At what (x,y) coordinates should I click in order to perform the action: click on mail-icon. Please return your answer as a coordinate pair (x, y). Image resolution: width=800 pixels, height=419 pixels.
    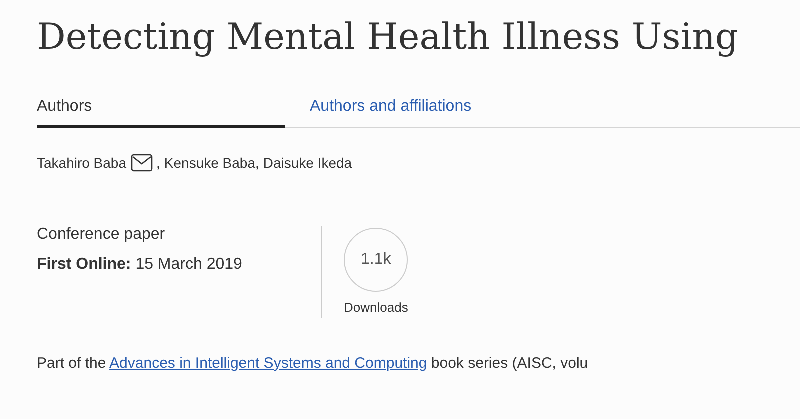
    Looking at the image, I should click on (141, 163).